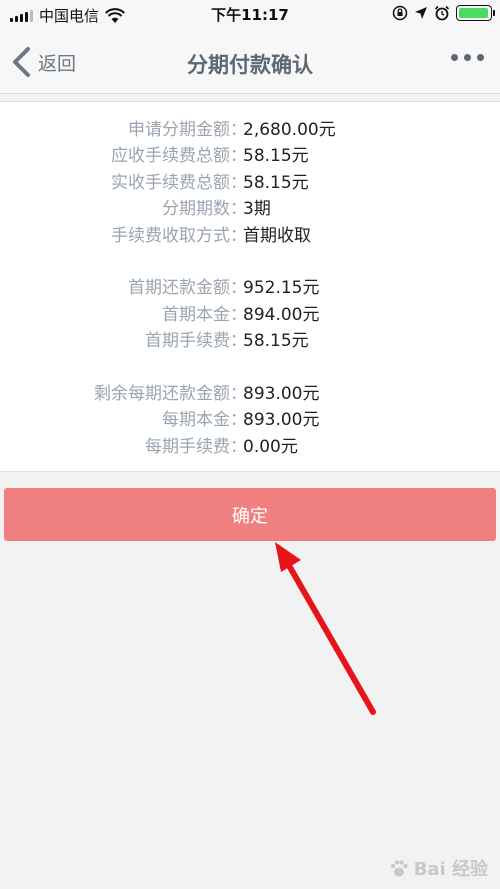  I want to click on detail-value: 2,680.00元, so click(289, 129).